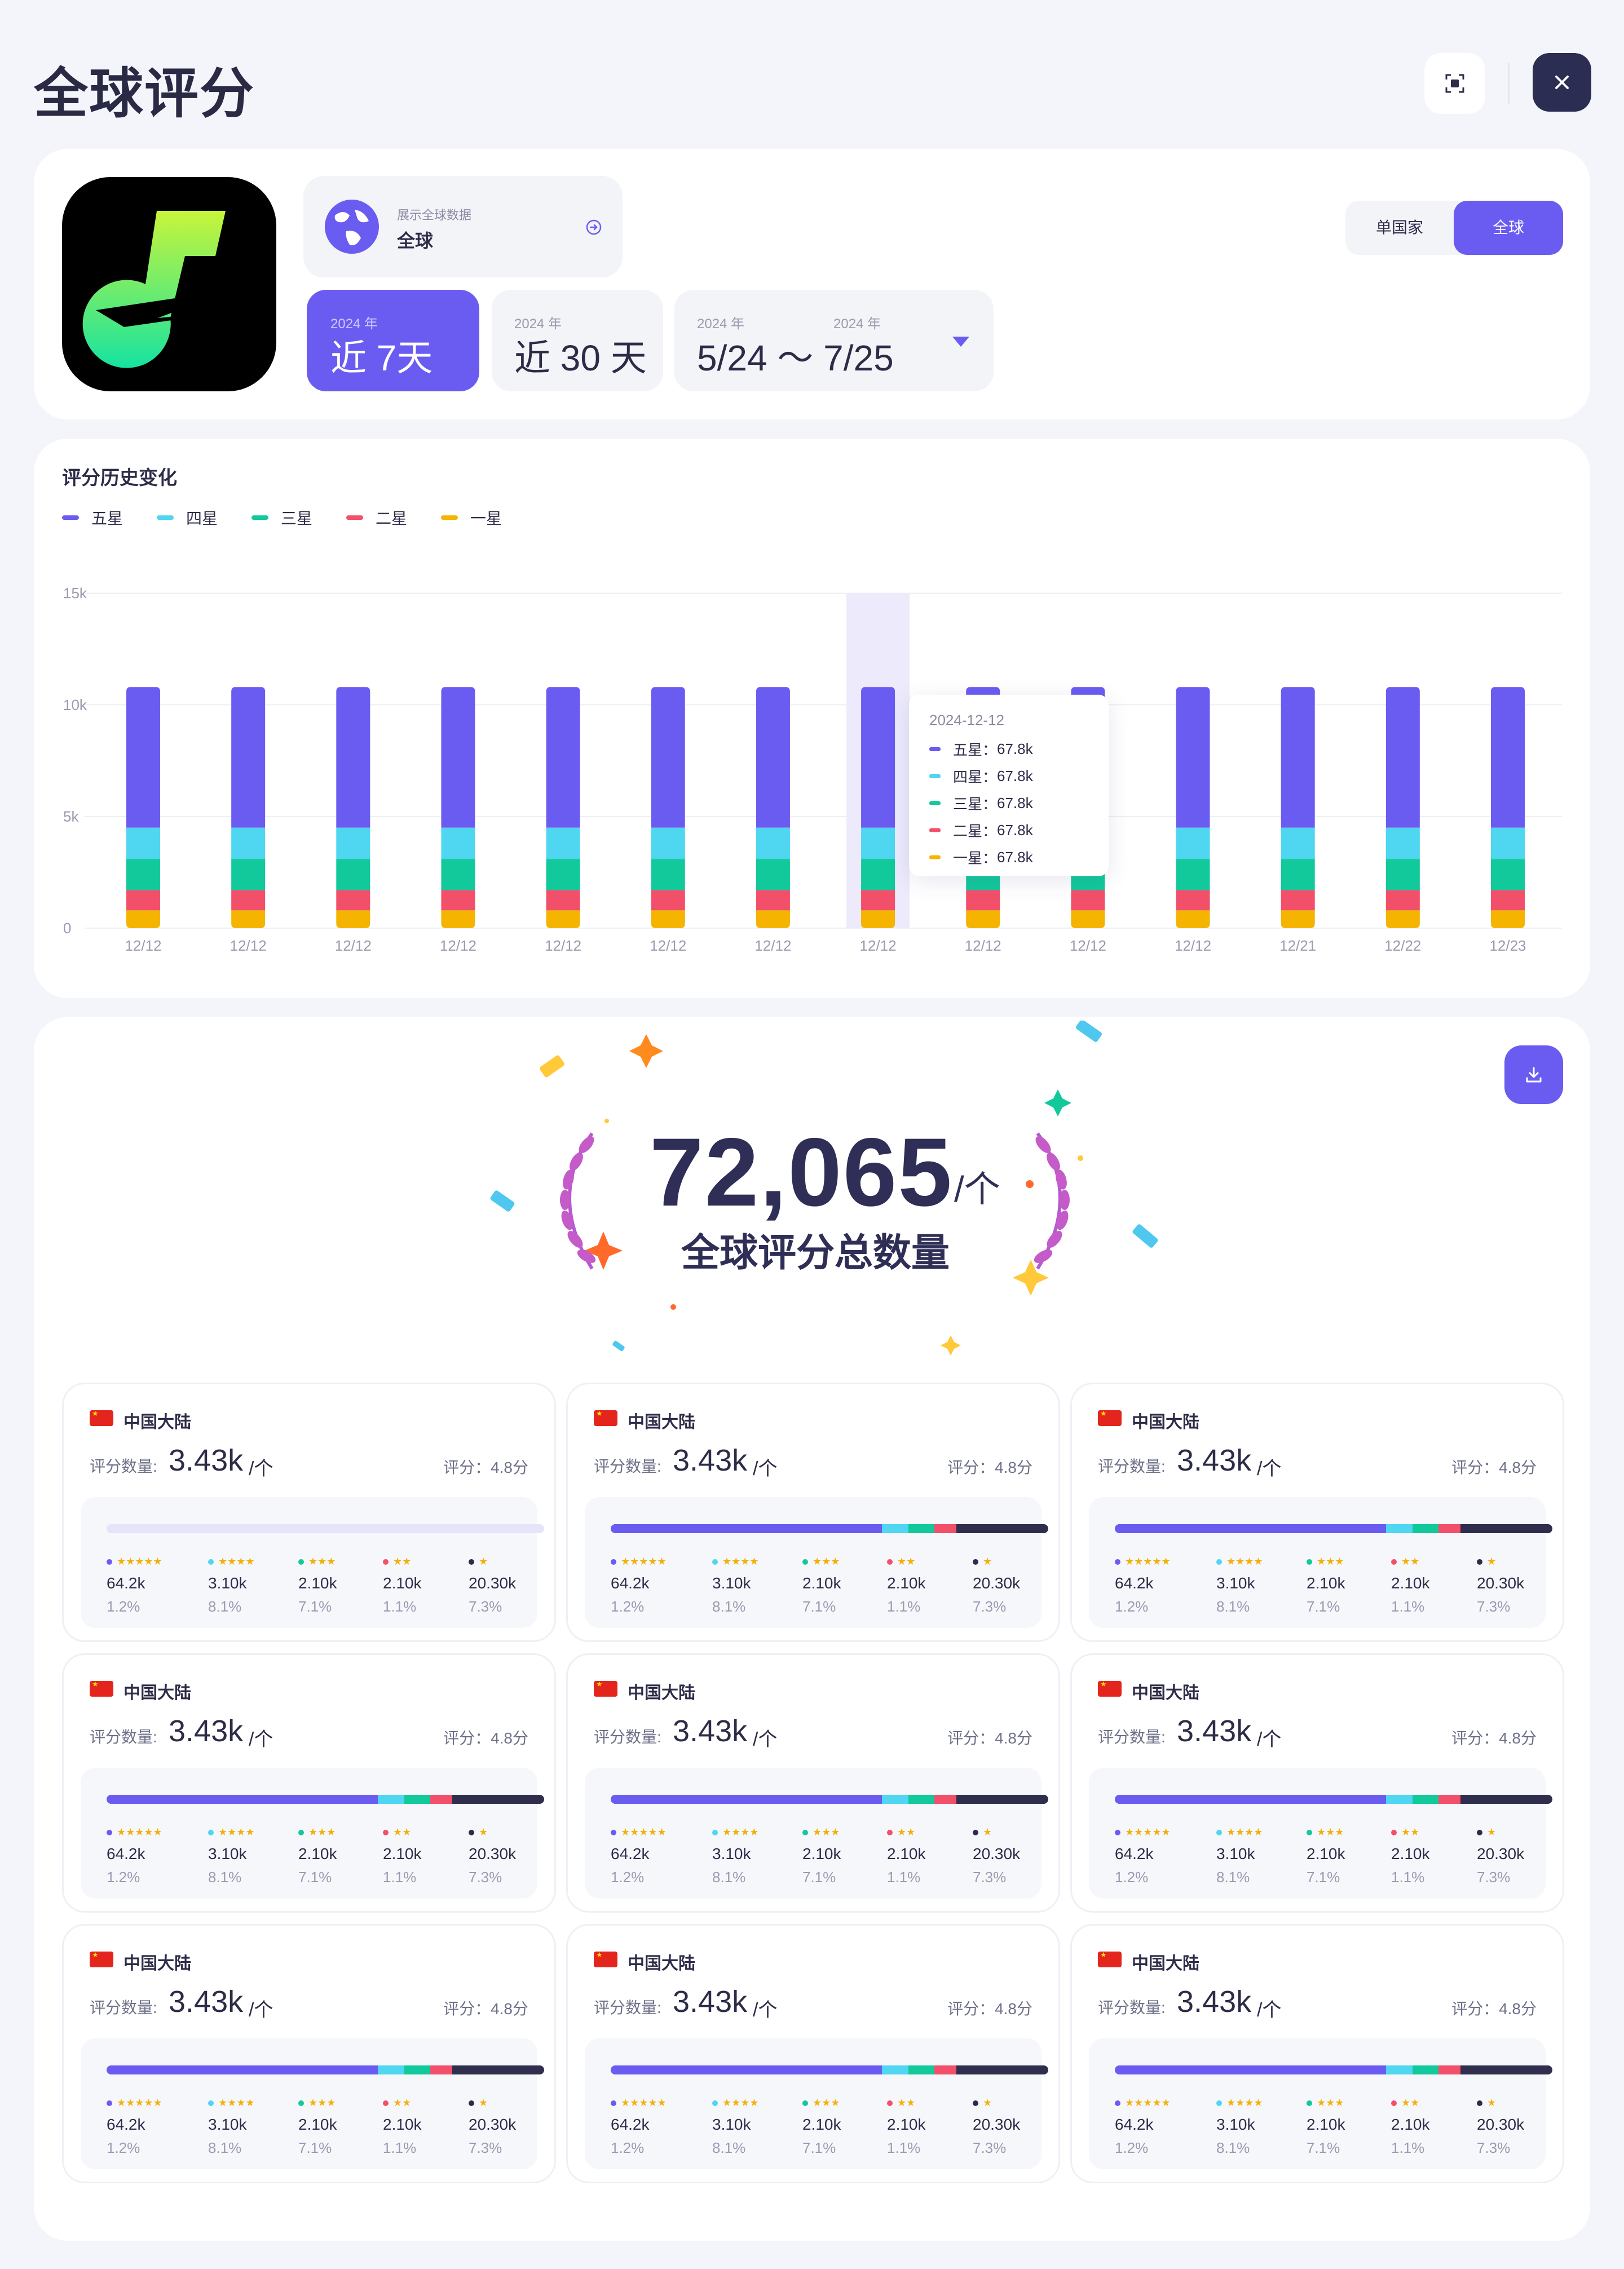  I want to click on range-custom-dates: 2024 年 2024 年 5/24 ～ 7/25, so click(834, 340).